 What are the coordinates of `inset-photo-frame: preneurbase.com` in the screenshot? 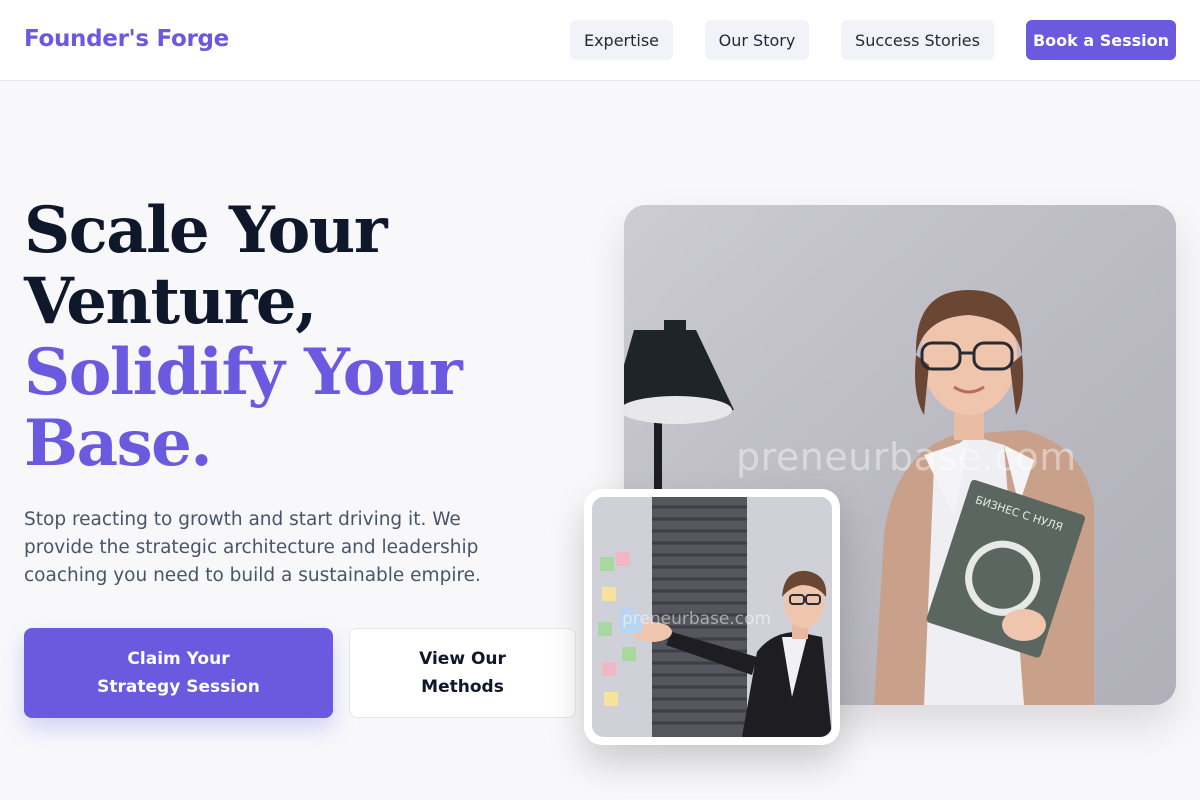 It's located at (712, 617).